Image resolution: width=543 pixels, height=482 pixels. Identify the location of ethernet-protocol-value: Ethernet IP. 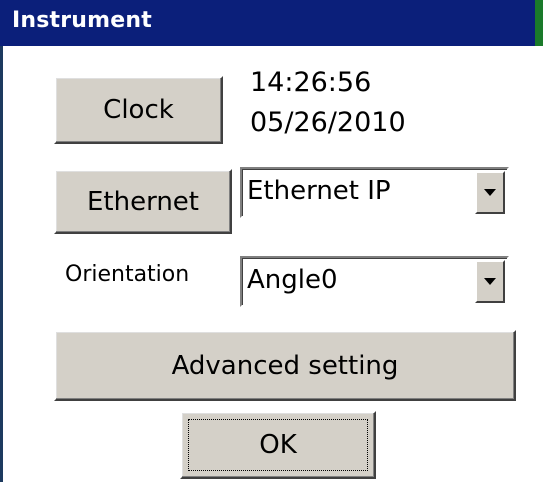
(319, 191).